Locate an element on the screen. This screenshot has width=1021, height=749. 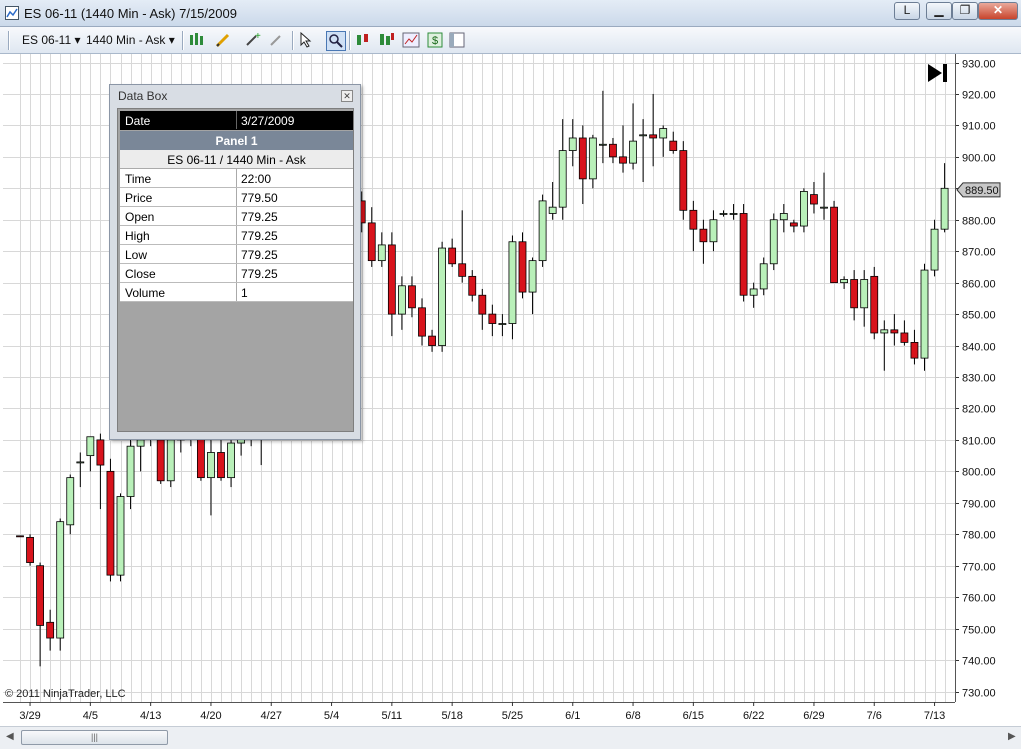
data-box-close-button: ✕ is located at coordinates (347, 96).